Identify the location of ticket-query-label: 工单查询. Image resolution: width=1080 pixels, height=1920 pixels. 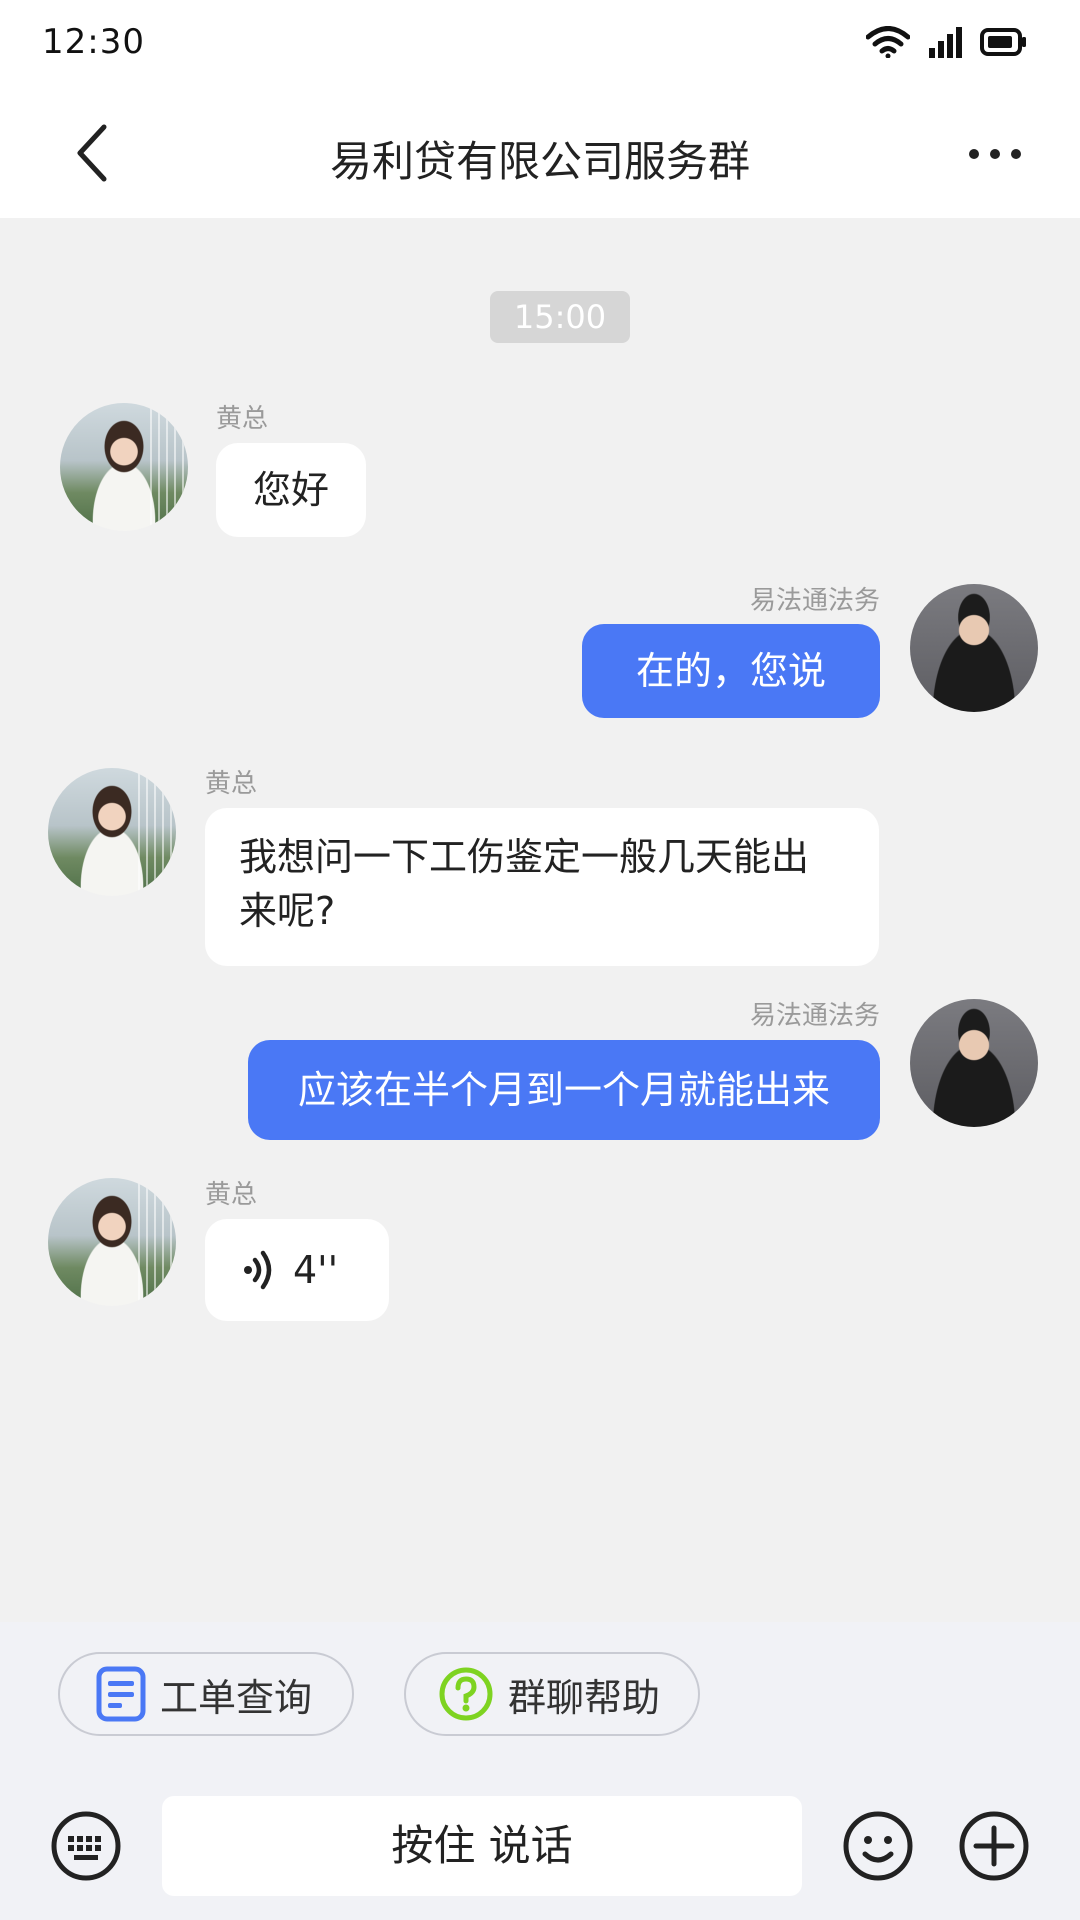
(236, 1697).